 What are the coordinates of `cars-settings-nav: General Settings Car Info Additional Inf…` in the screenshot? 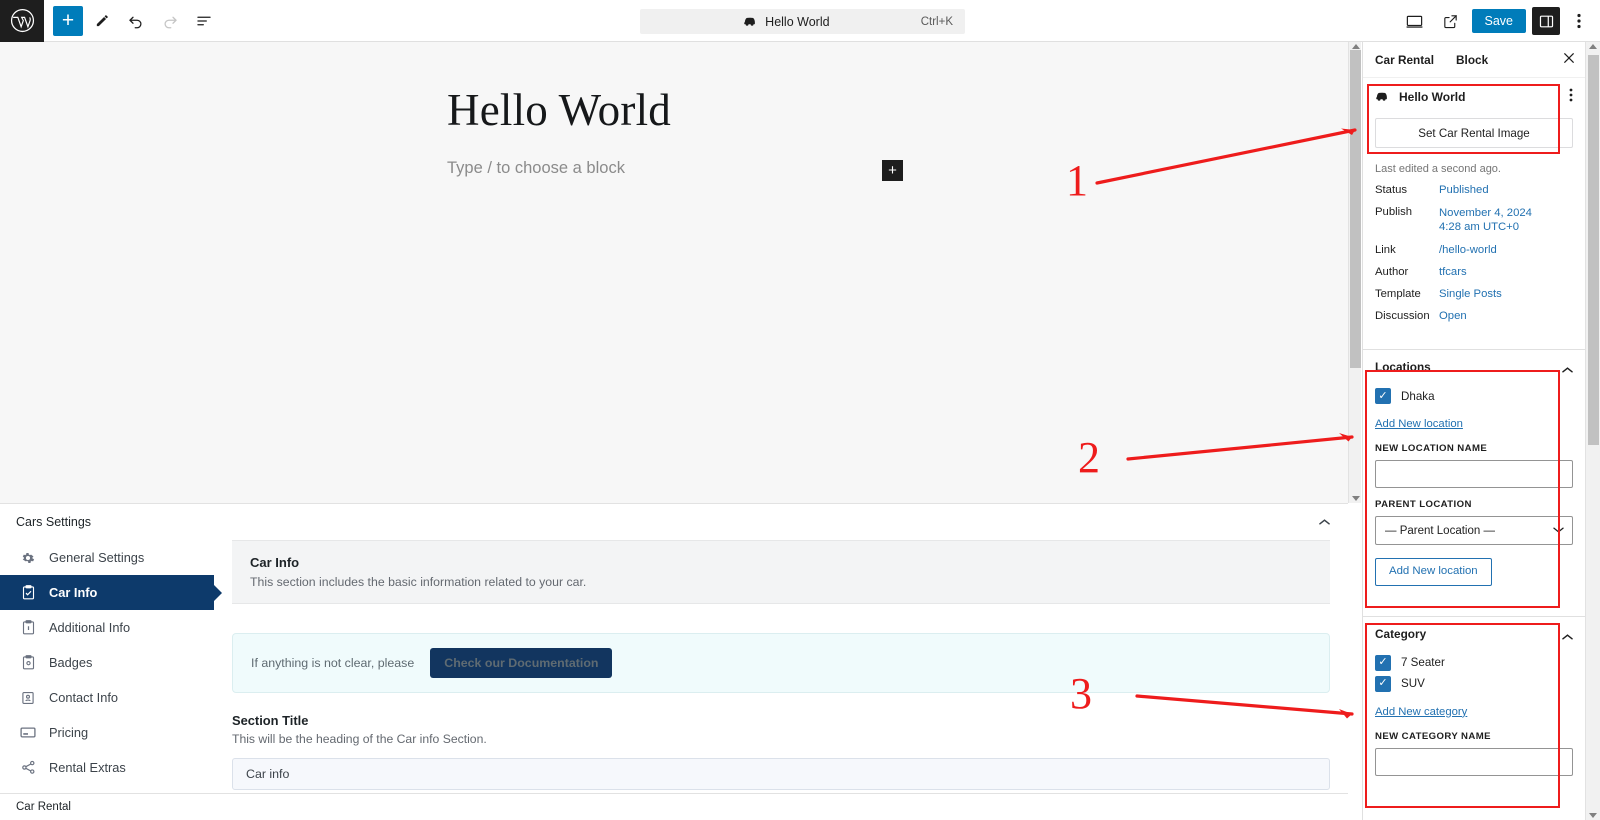 It's located at (107, 670).